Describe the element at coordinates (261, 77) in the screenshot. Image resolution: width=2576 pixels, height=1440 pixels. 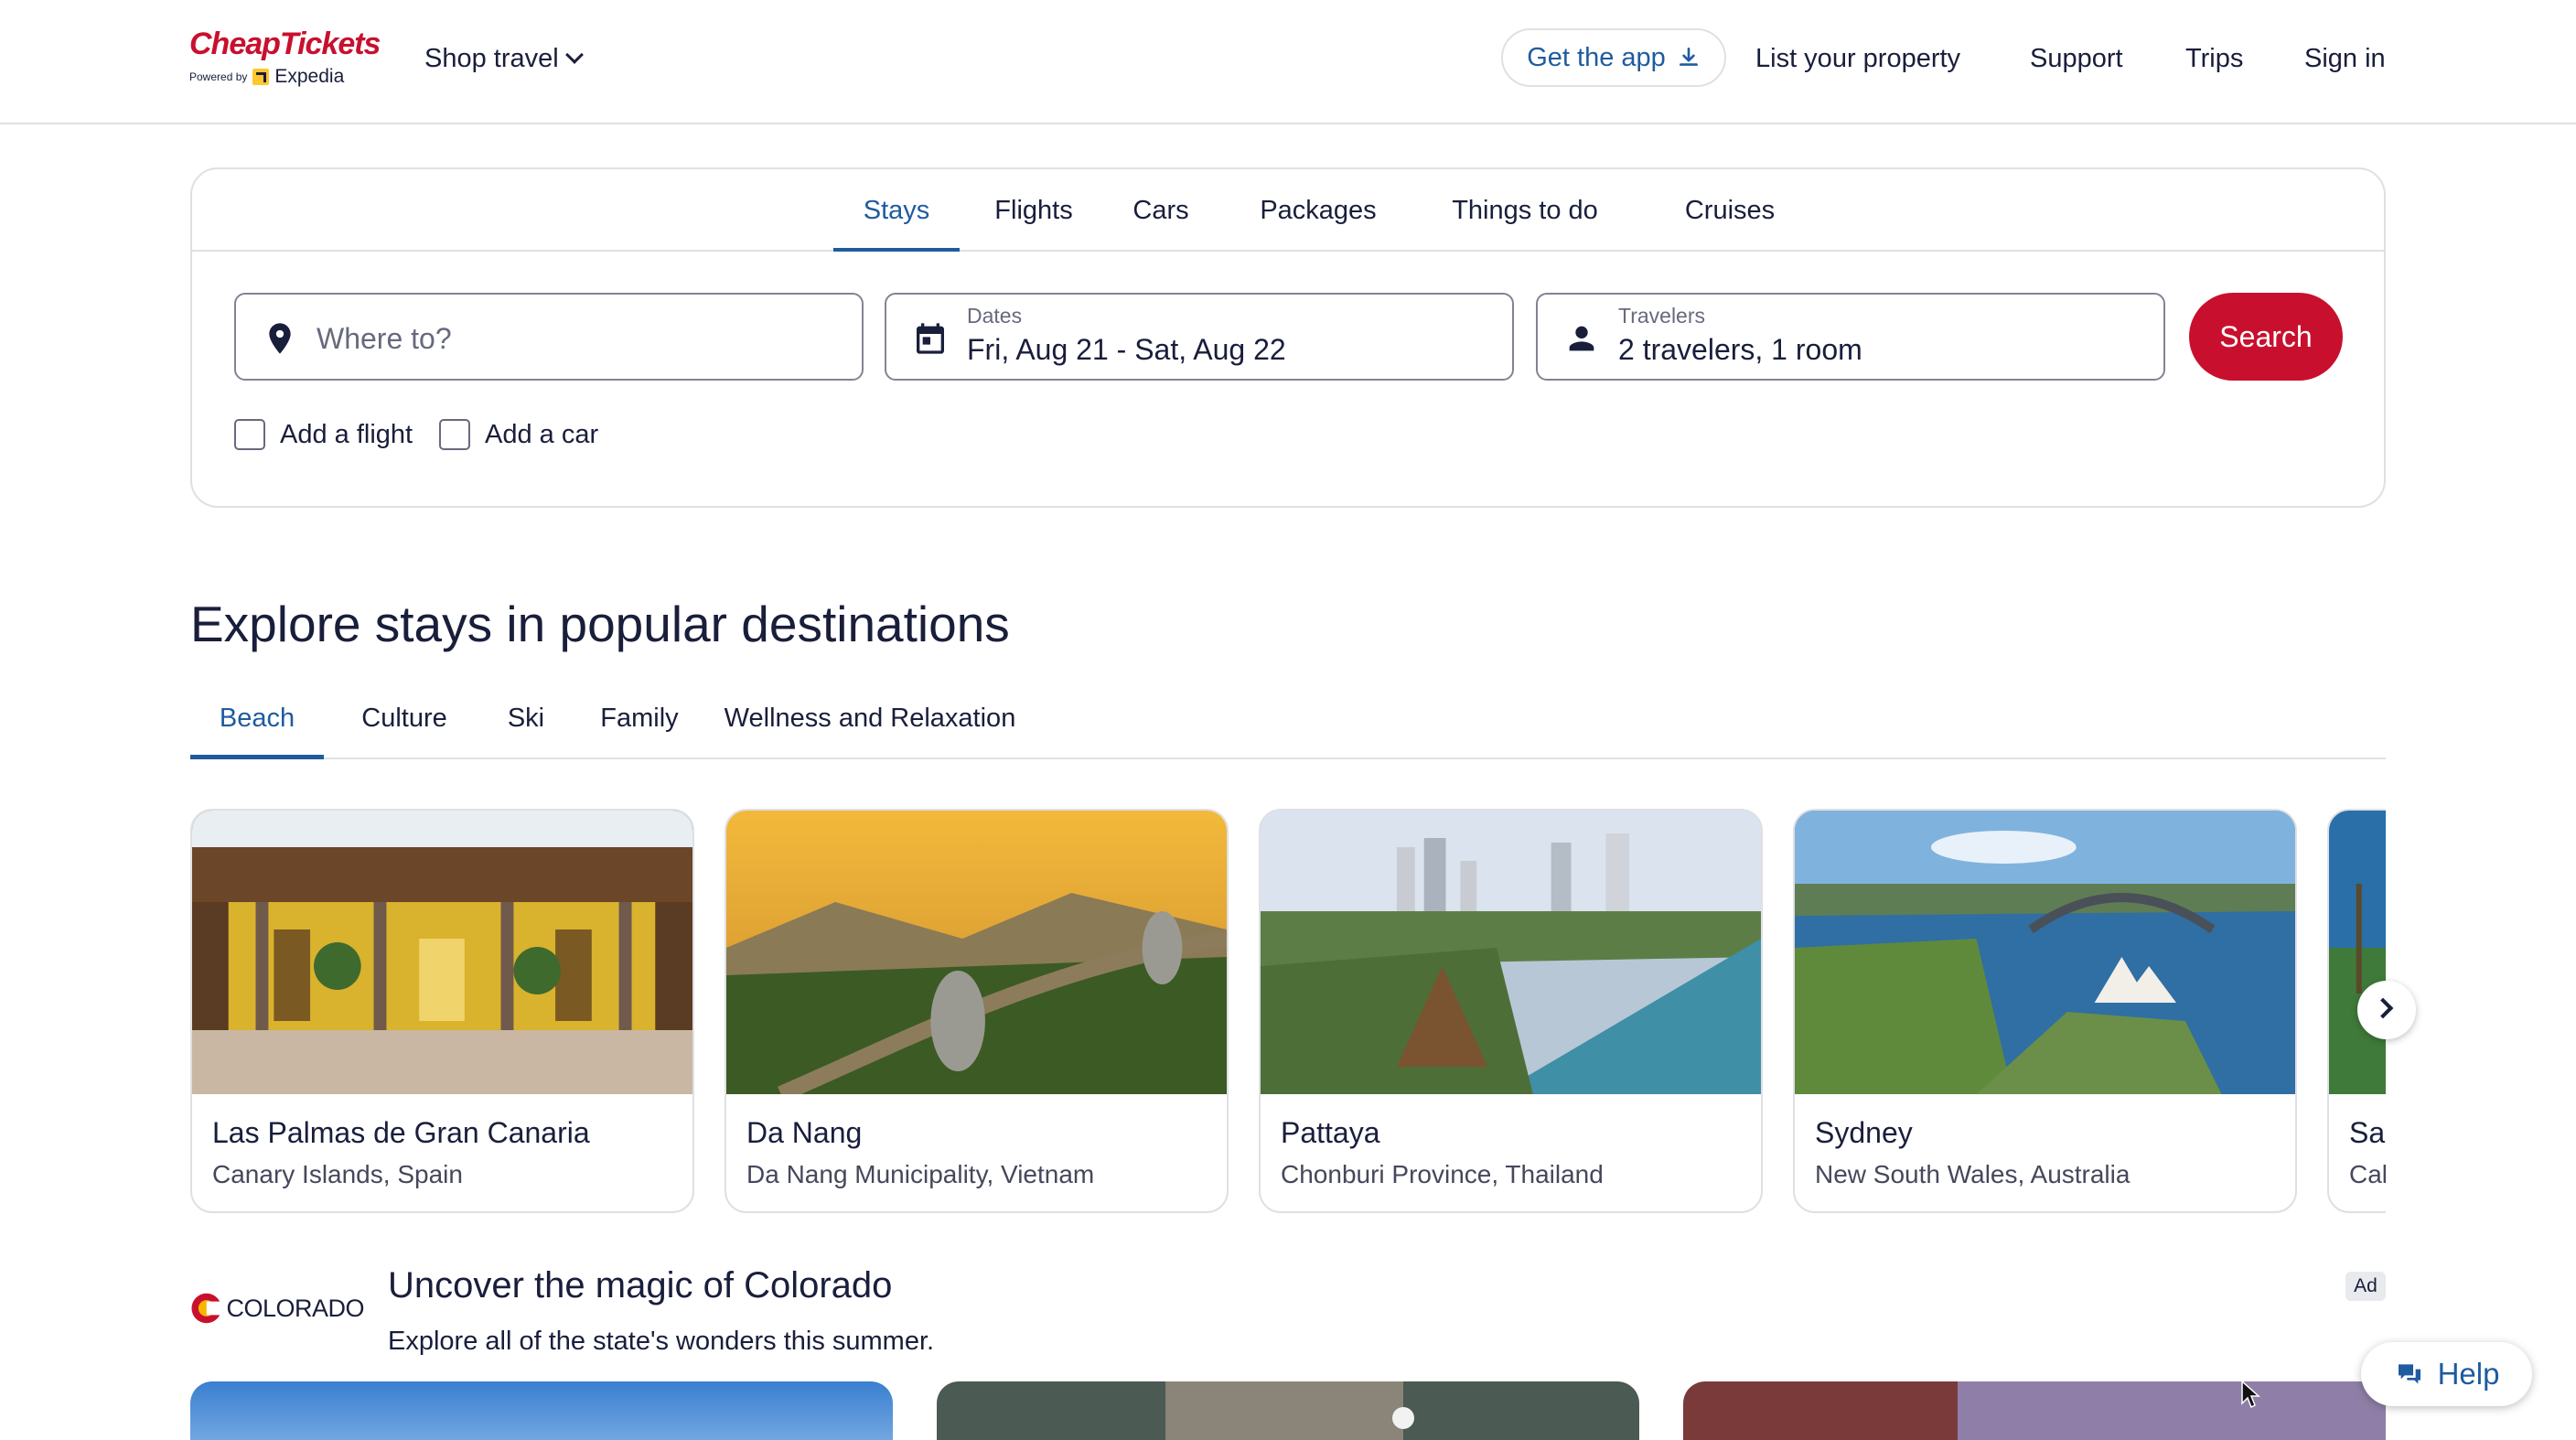
I see `expedia-mark-icon` at that location.